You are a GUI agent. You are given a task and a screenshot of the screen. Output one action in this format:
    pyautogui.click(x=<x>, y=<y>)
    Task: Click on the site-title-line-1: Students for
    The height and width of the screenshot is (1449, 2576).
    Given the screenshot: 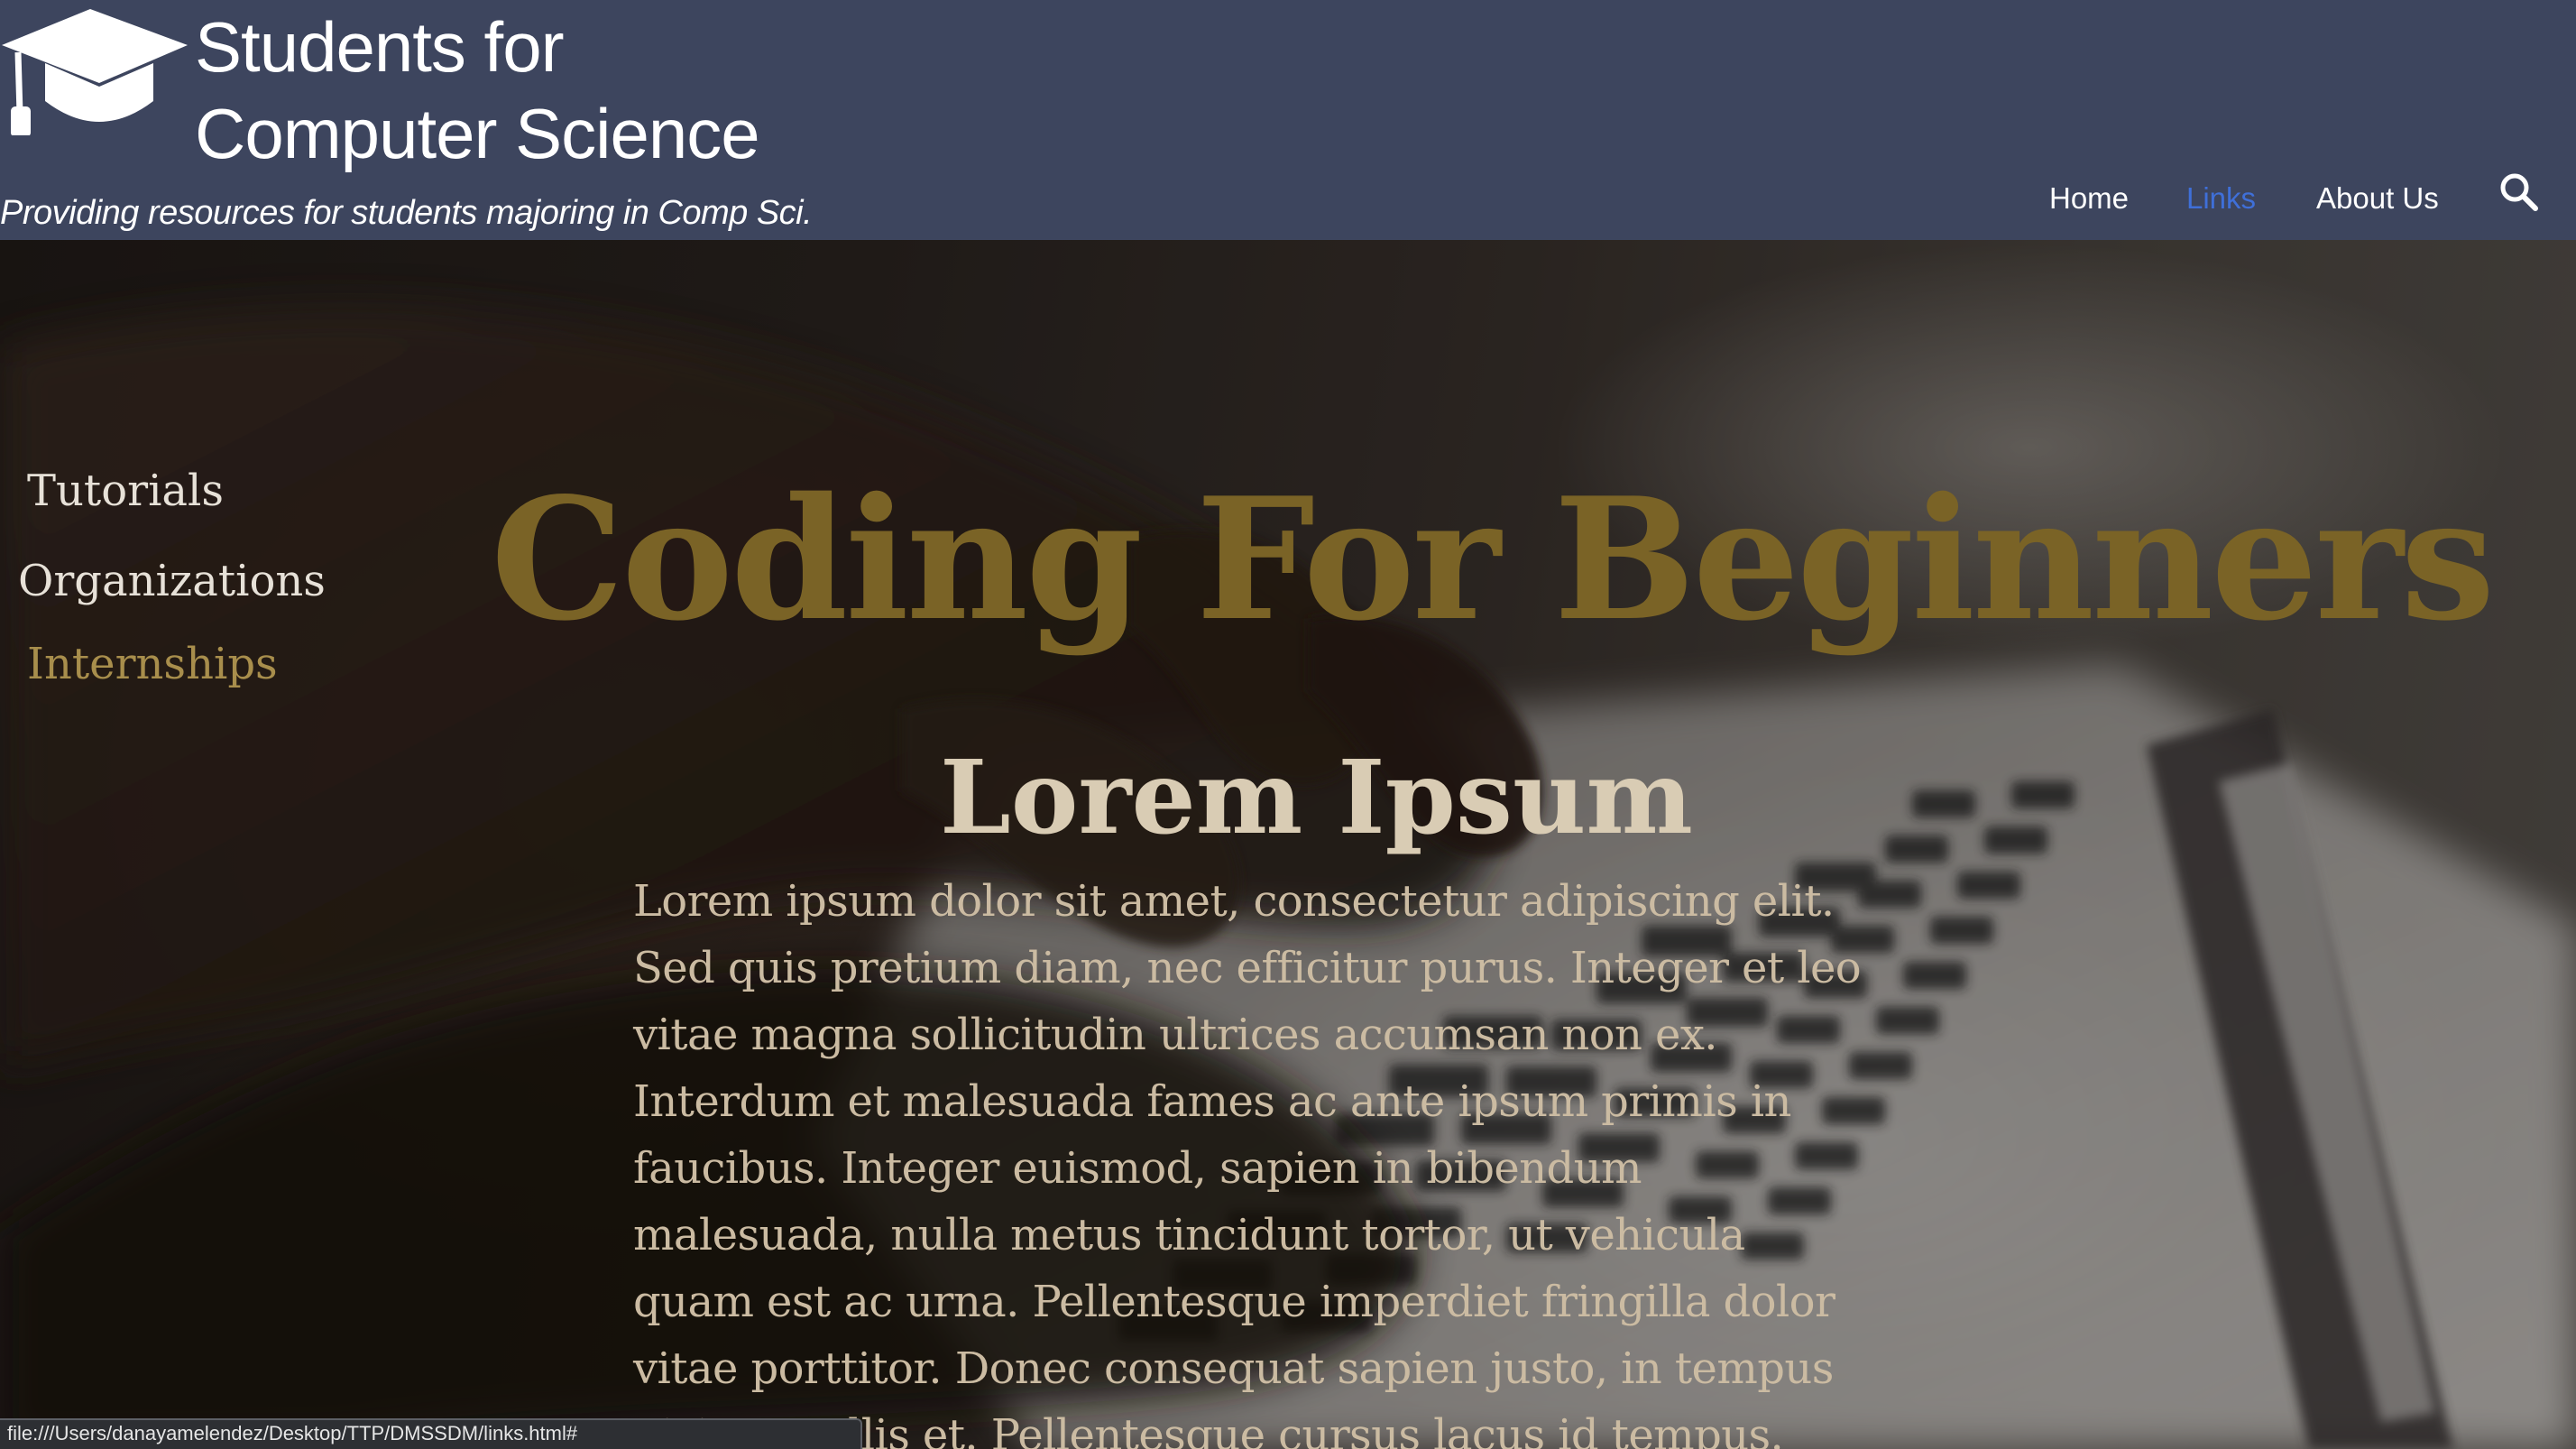 What is the action you would take?
    pyautogui.click(x=380, y=47)
    